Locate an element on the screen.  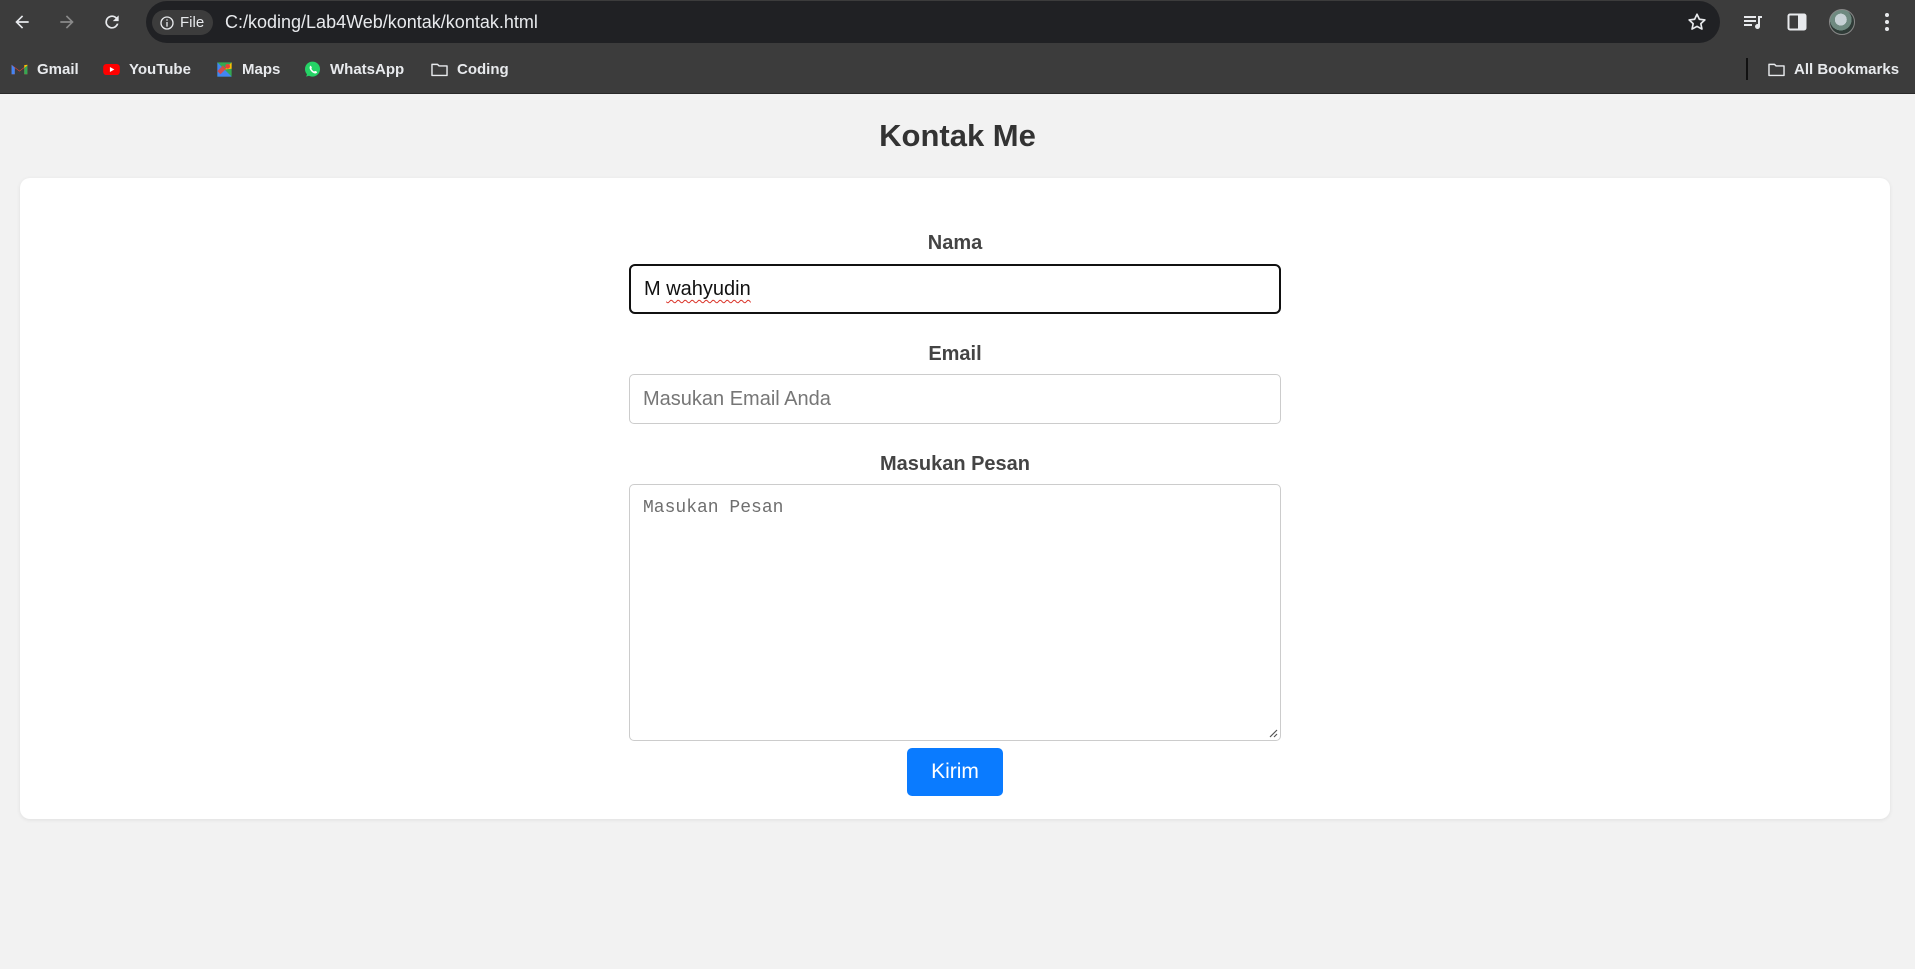
nama-input-value: M wahyudin is located at coordinates (697, 289).